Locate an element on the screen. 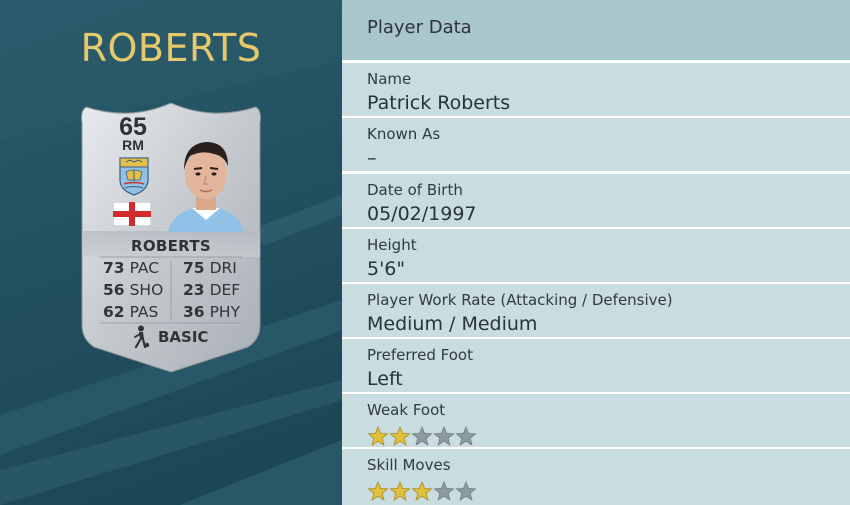  field-label: Player Work Rate (Attacking / Defensive) is located at coordinates (520, 300).